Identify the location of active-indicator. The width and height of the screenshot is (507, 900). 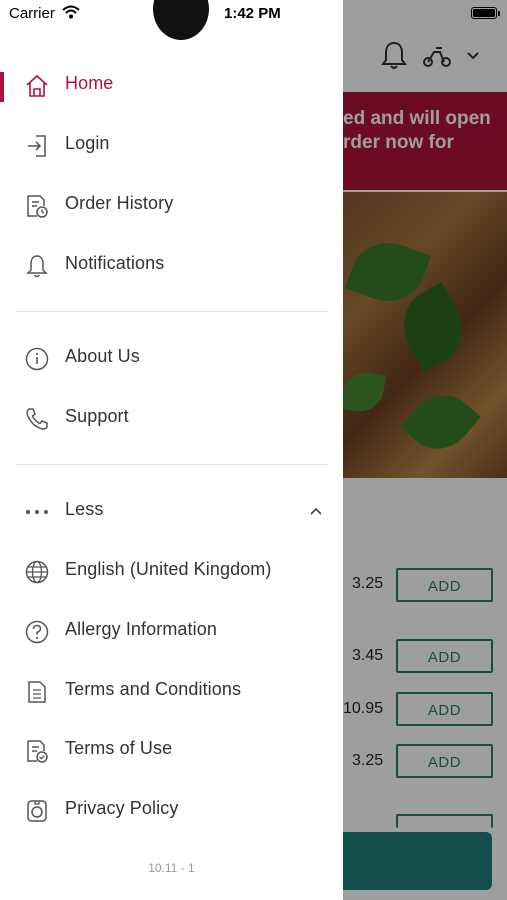
(2, 87).